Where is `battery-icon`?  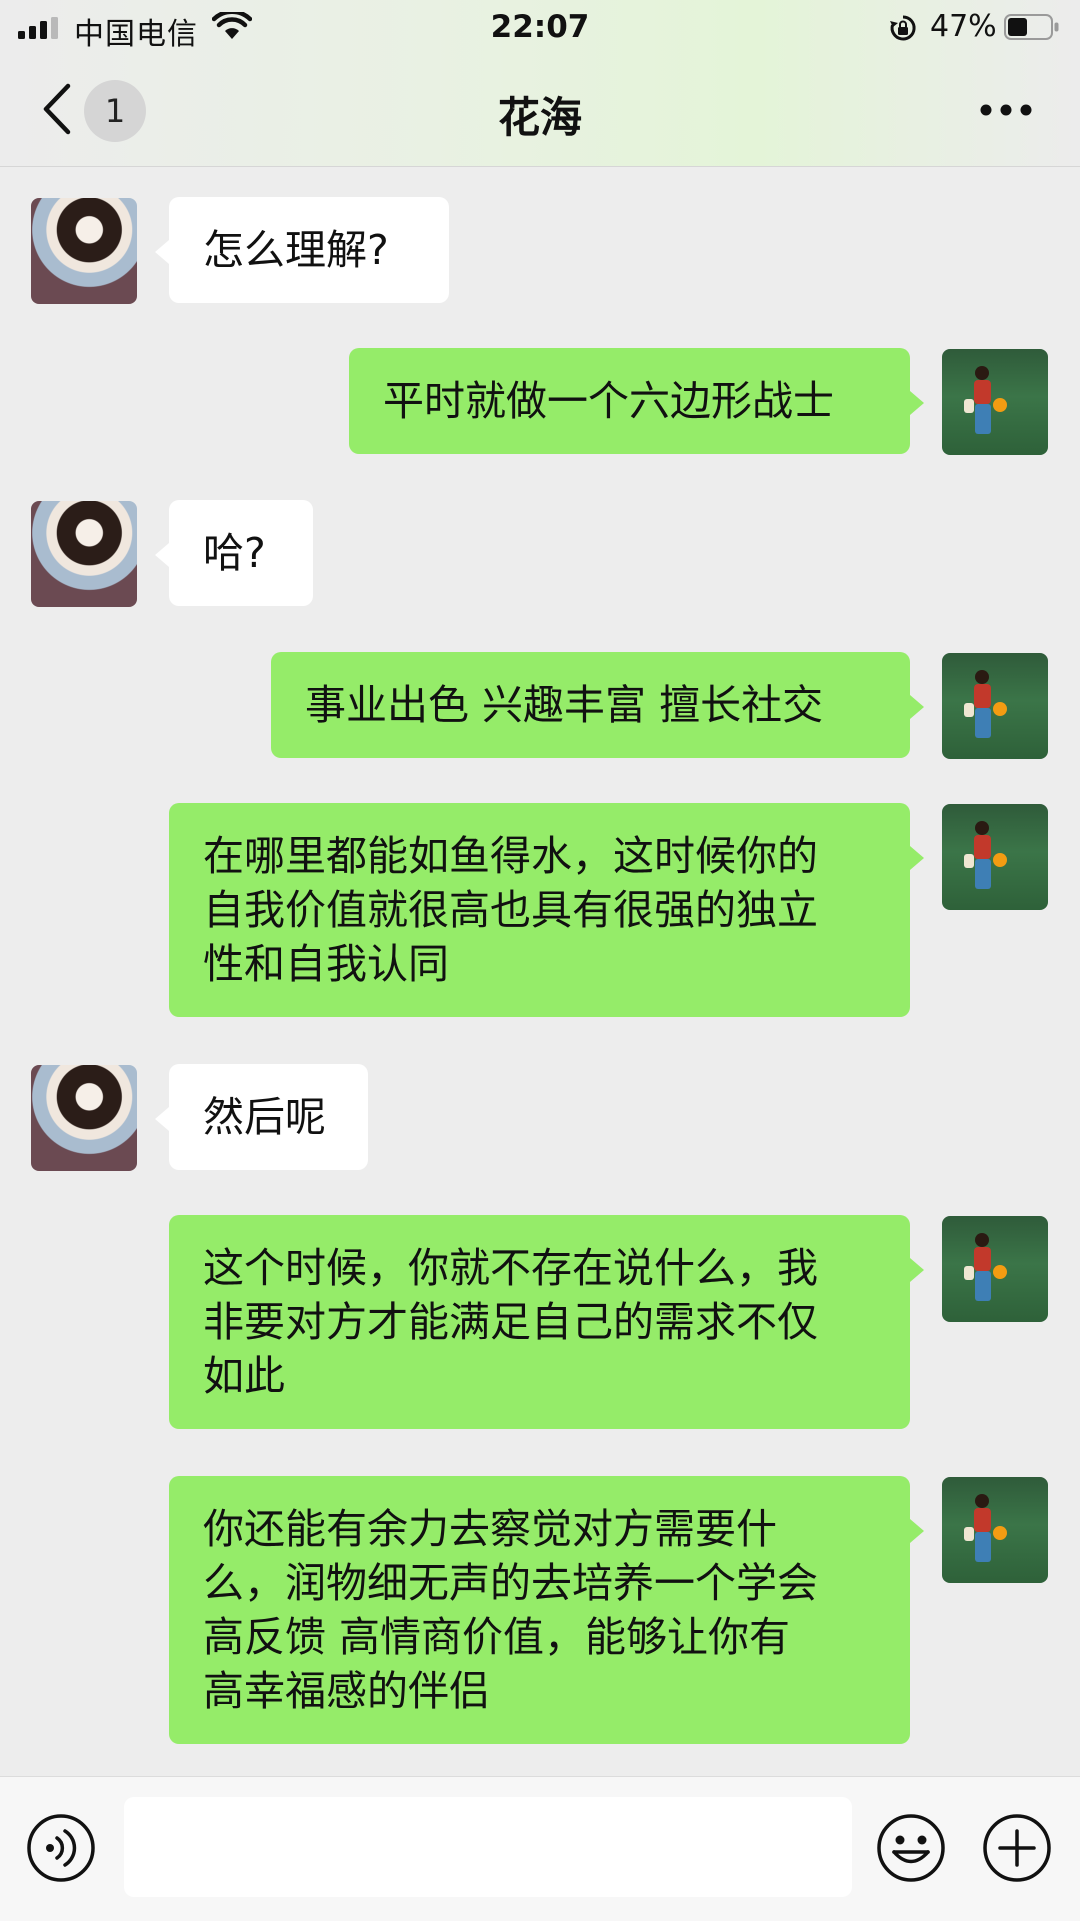 battery-icon is located at coordinates (1031, 27).